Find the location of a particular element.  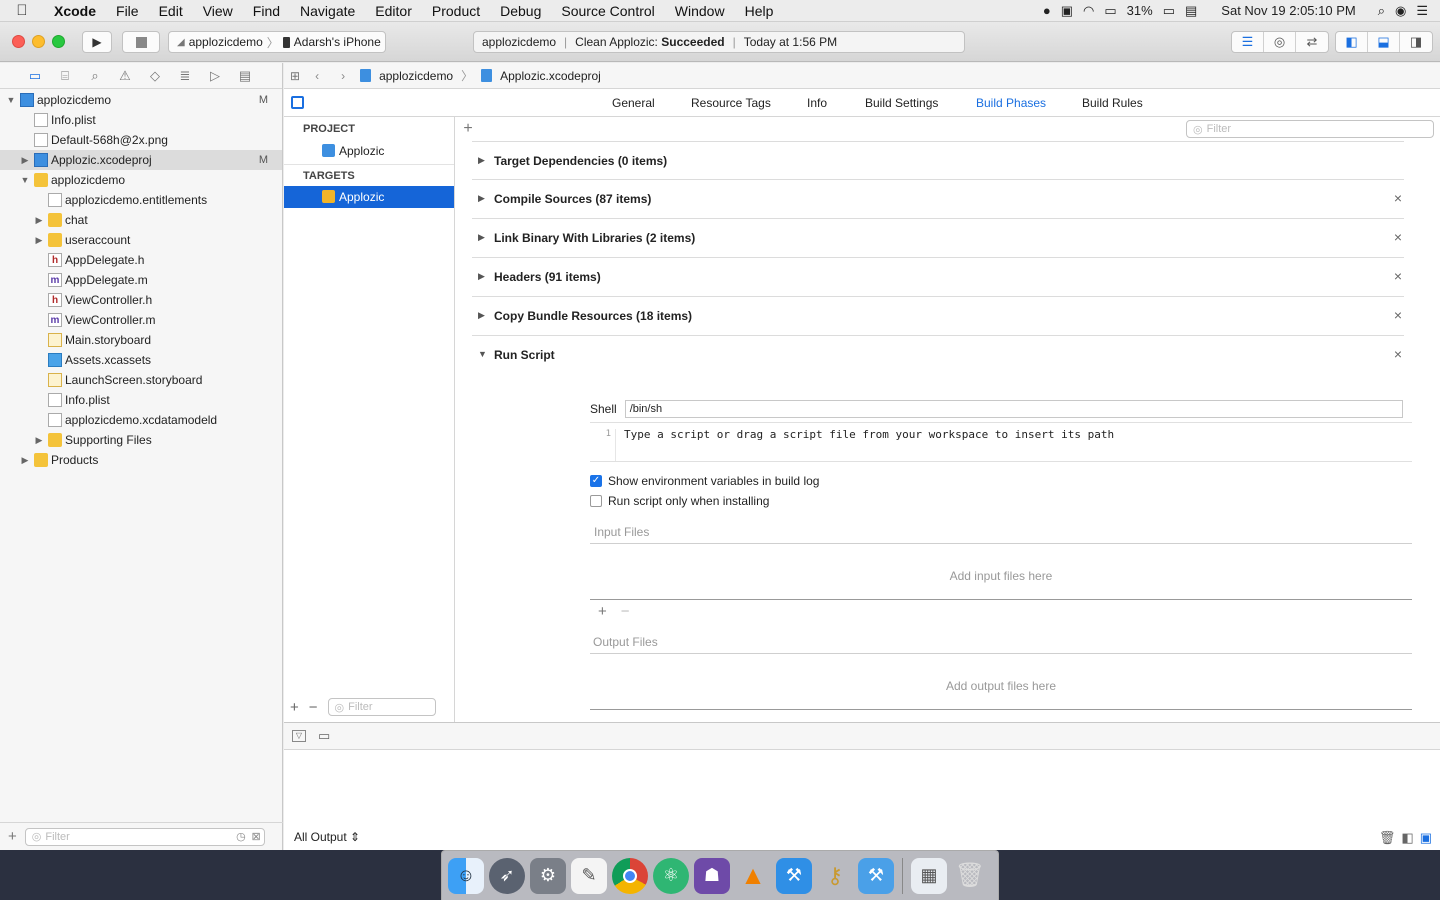

forward-arrow-icon: › is located at coordinates (343, 76).